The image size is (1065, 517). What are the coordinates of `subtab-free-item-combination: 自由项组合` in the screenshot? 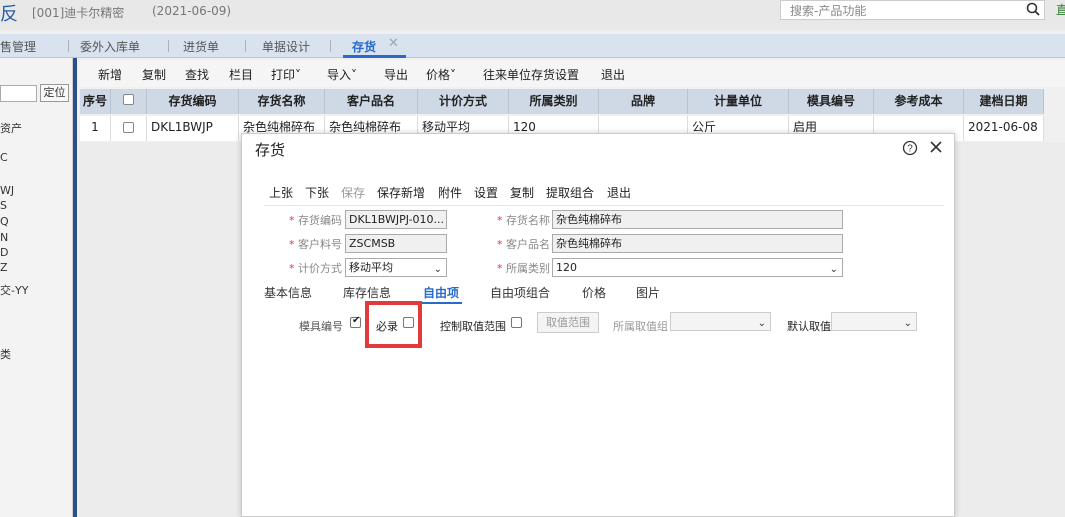 It's located at (520, 292).